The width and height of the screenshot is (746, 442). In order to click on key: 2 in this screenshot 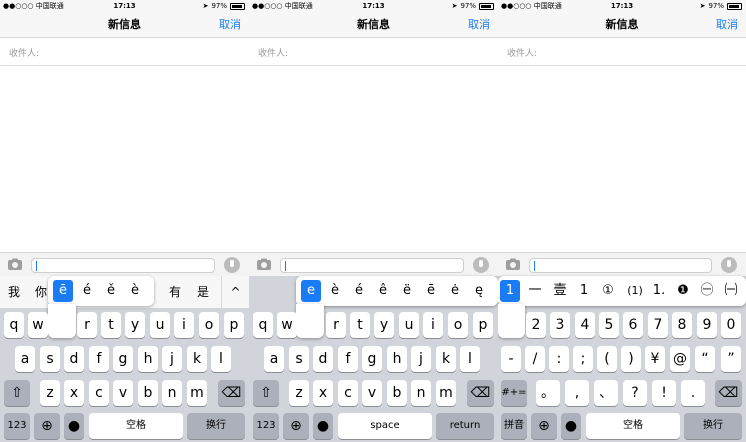, I will do `click(536, 325)`.